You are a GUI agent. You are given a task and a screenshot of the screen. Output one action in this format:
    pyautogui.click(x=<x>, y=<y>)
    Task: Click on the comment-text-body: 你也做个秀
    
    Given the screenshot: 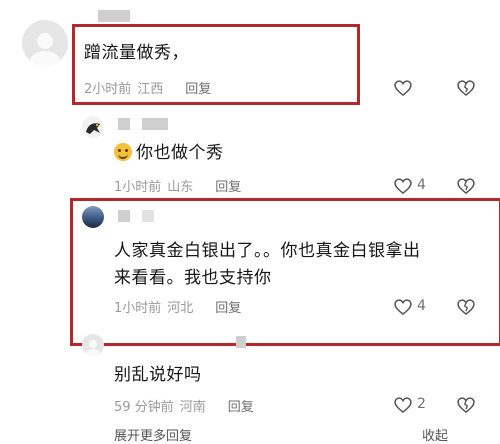 What is the action you would take?
    pyautogui.click(x=180, y=153)
    